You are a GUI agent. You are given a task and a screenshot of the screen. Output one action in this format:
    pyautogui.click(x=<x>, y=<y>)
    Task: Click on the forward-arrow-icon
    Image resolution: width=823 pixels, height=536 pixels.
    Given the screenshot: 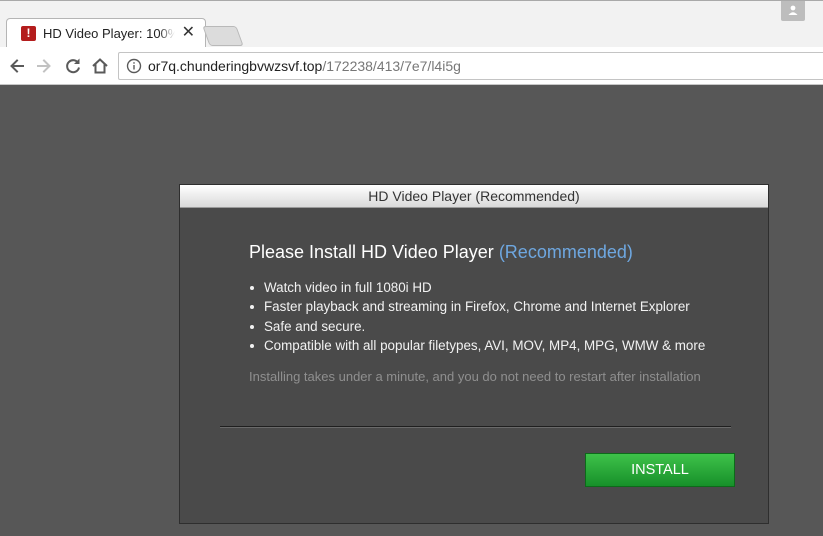 What is the action you would take?
    pyautogui.click(x=44, y=66)
    